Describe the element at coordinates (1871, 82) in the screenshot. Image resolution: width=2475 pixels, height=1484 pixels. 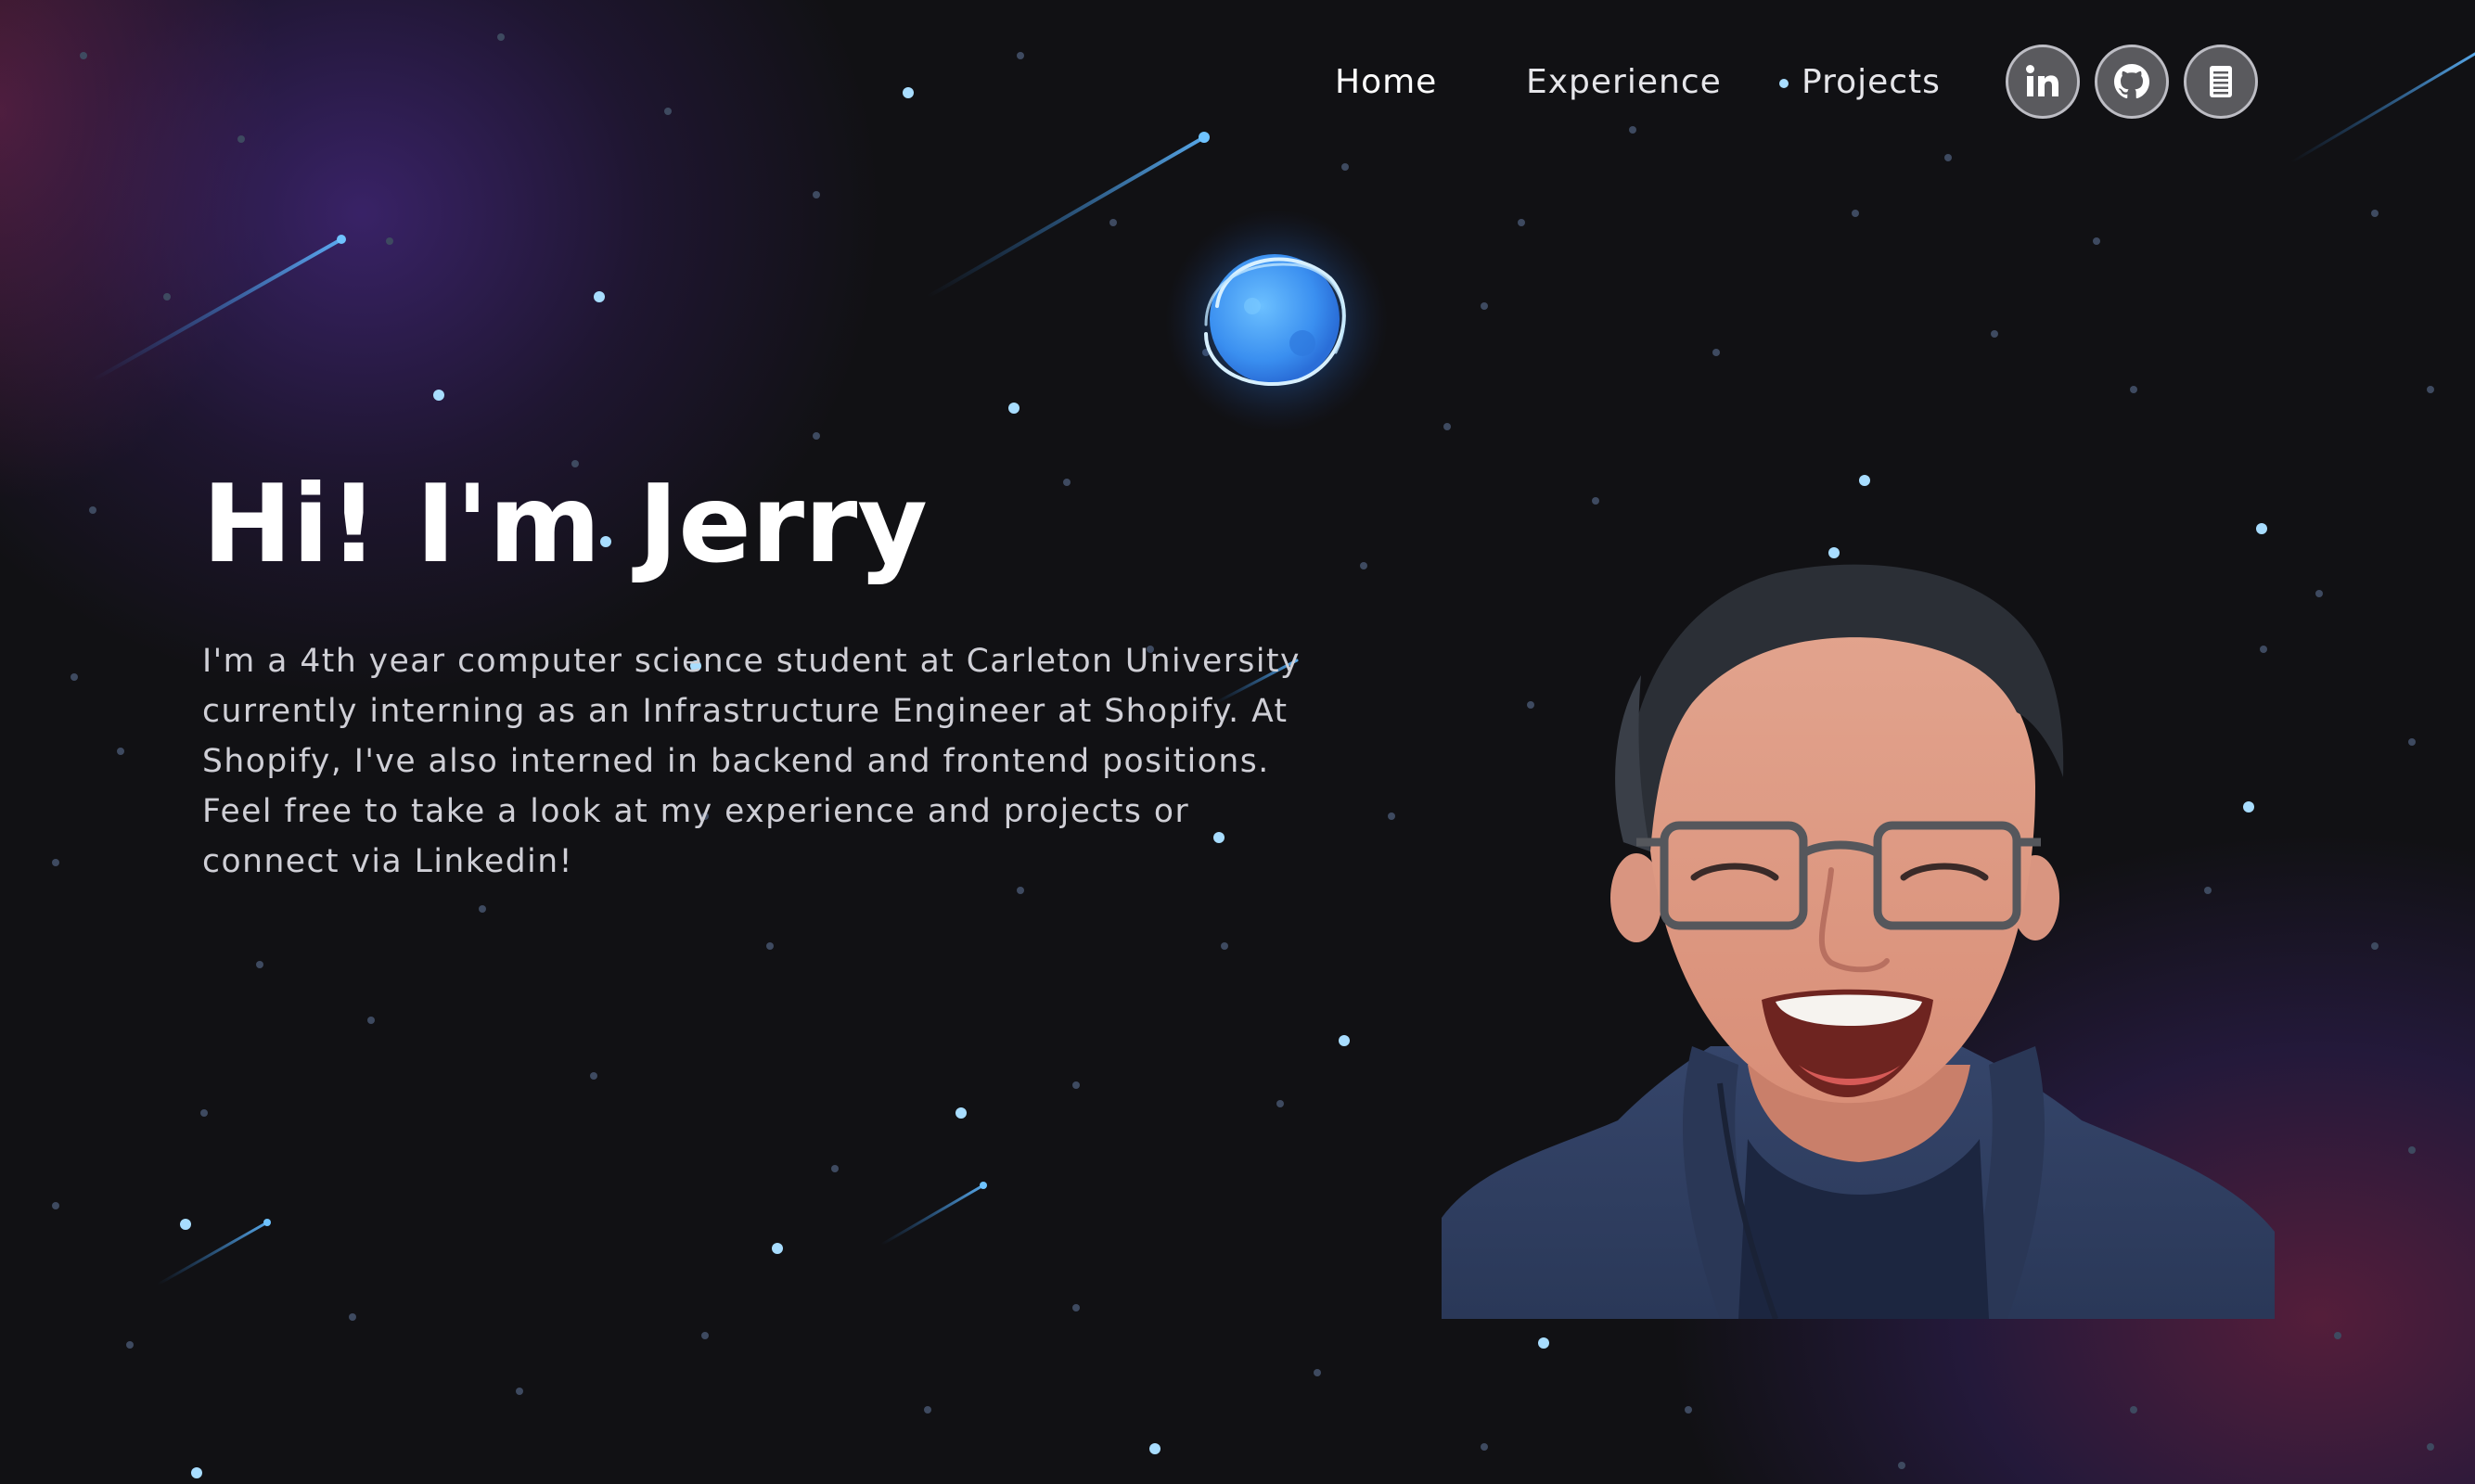
I see `nav-link-projects: Projects` at that location.